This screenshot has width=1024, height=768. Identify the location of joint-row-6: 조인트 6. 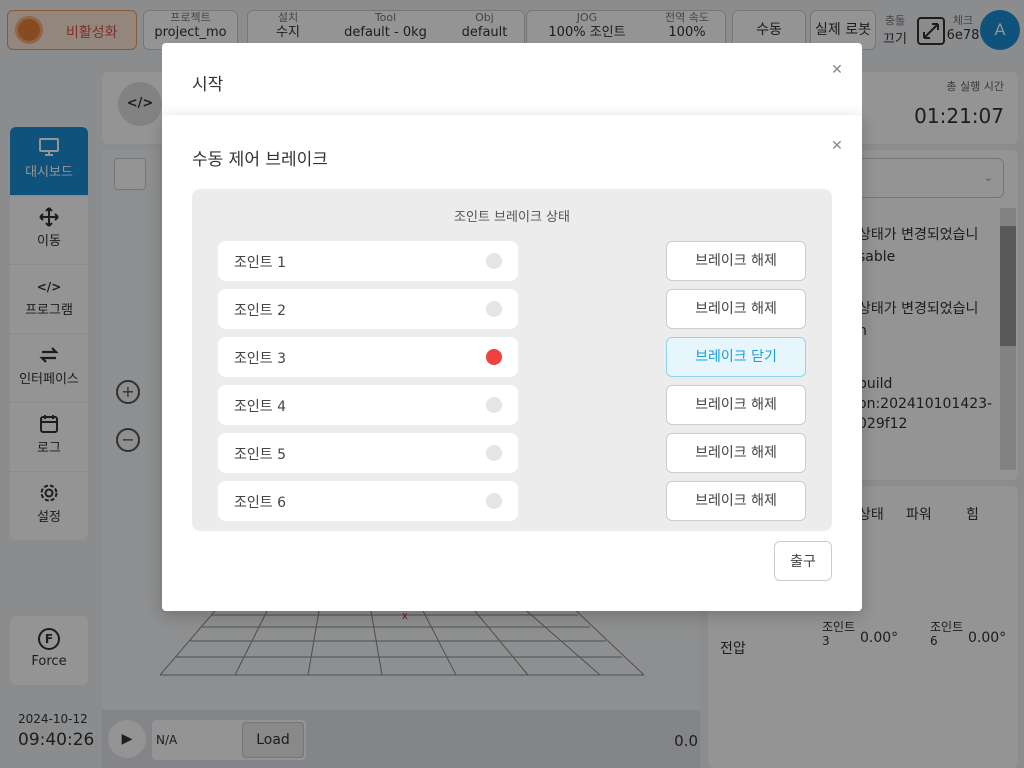
(368, 501).